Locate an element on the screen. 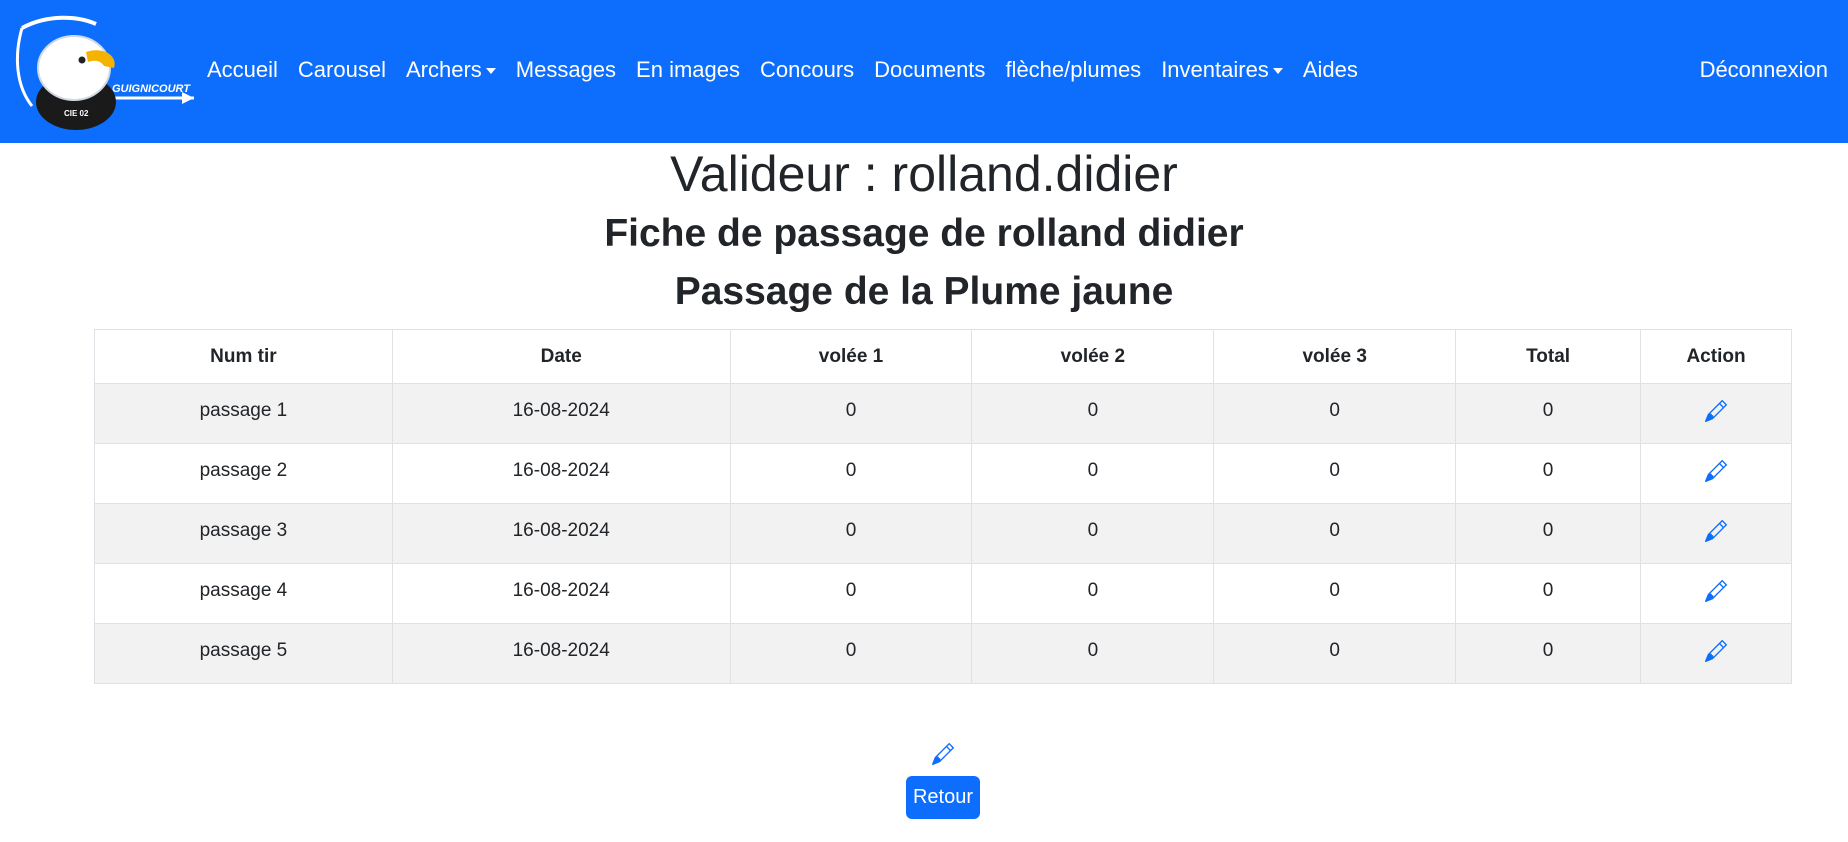 The width and height of the screenshot is (1848, 842). nav-item-4: En images is located at coordinates (688, 70).